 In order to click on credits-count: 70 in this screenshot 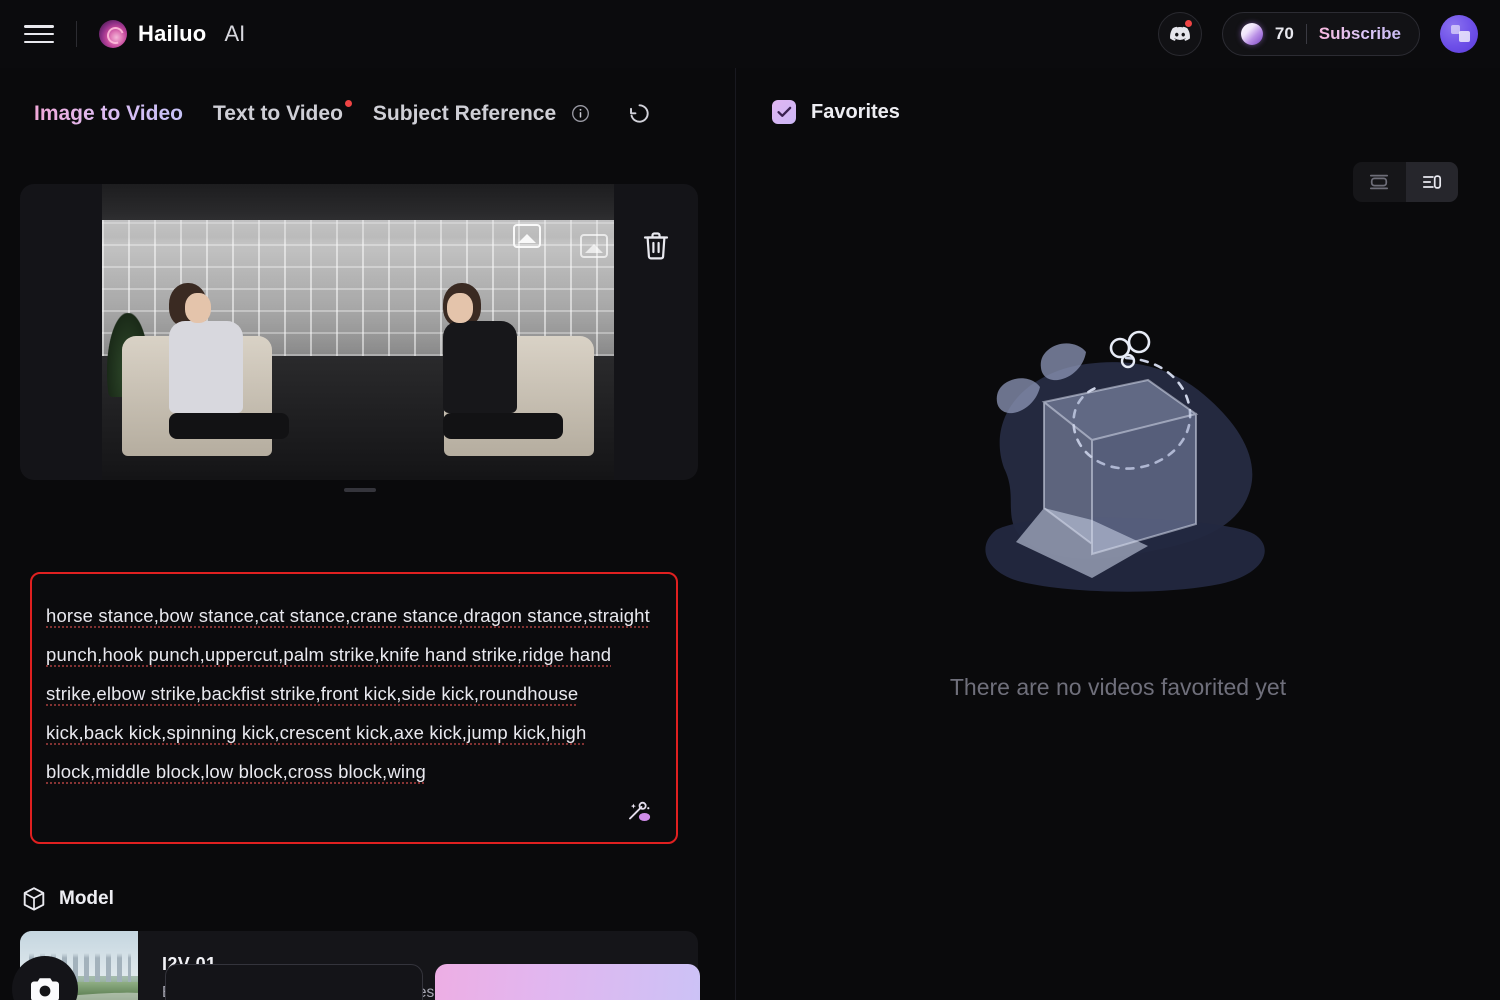, I will do `click(1284, 33)`.